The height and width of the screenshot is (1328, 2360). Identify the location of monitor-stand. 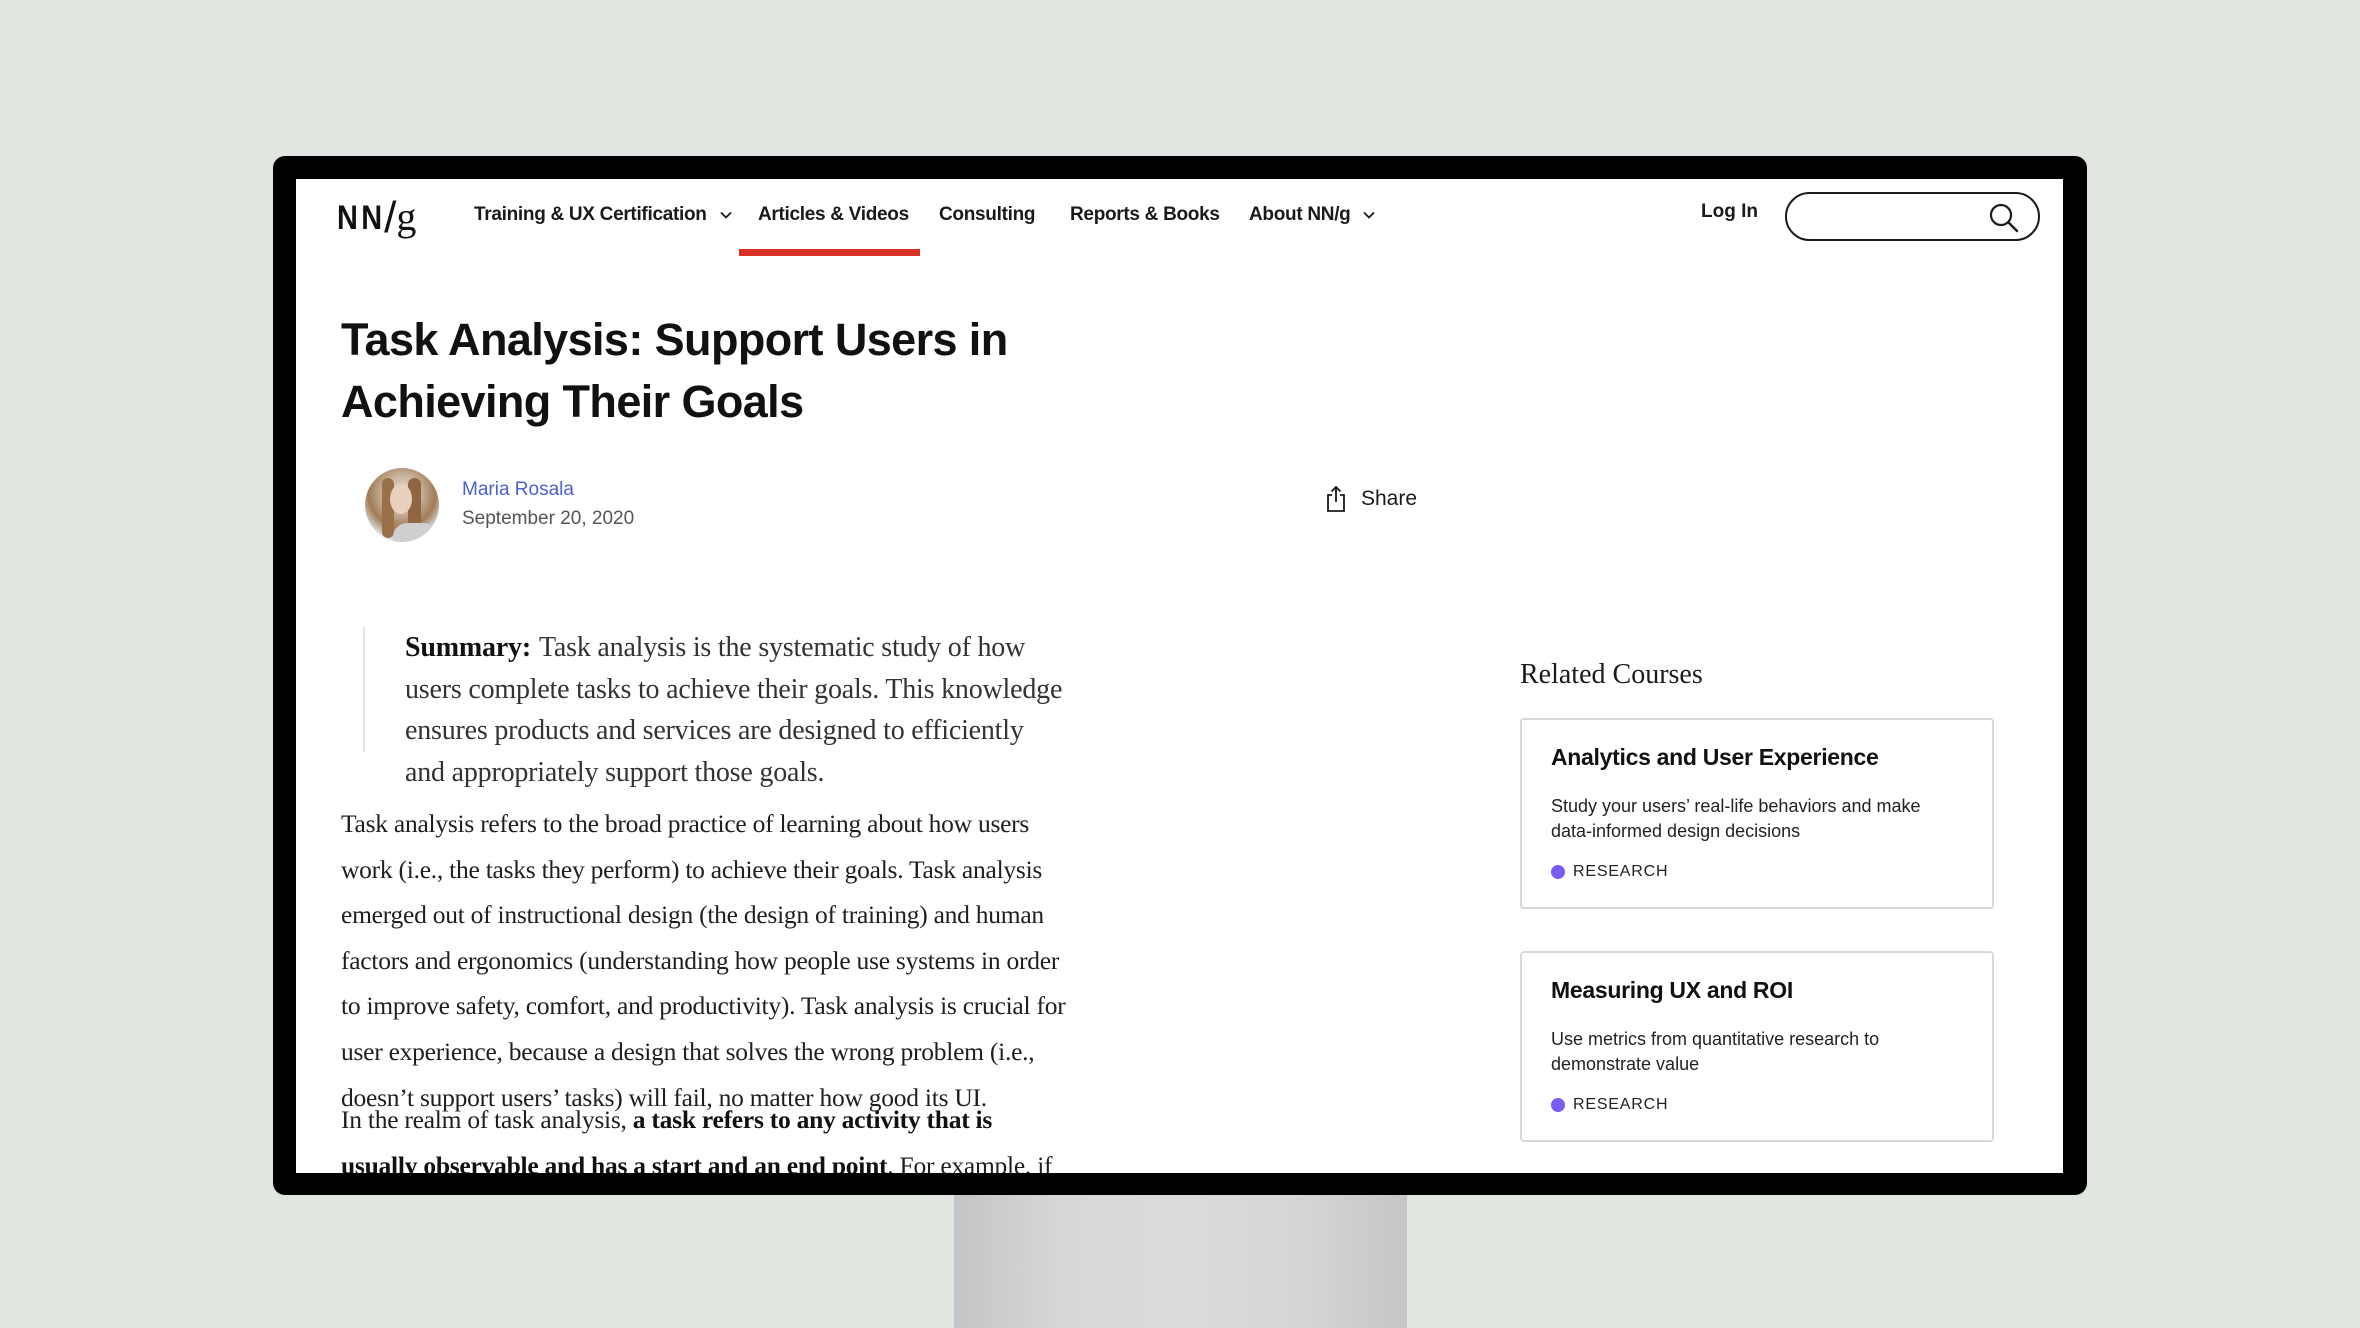
(1180, 1259).